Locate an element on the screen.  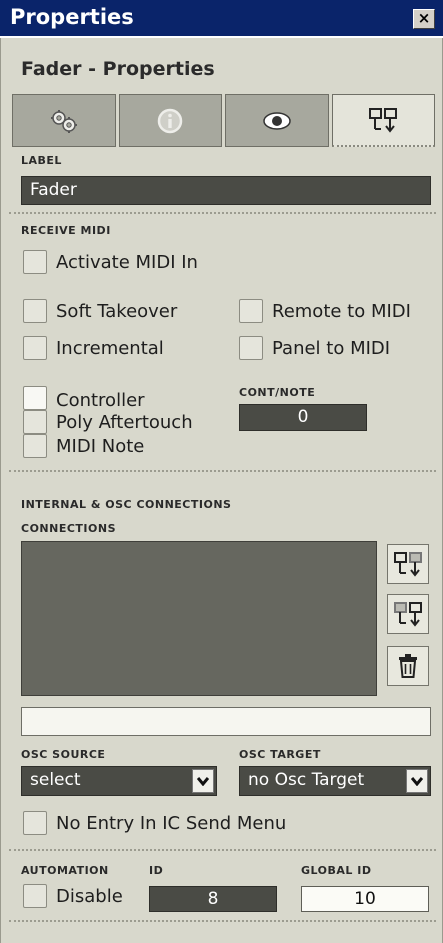
midi-note-radio: MIDI Note is located at coordinates (83, 446).